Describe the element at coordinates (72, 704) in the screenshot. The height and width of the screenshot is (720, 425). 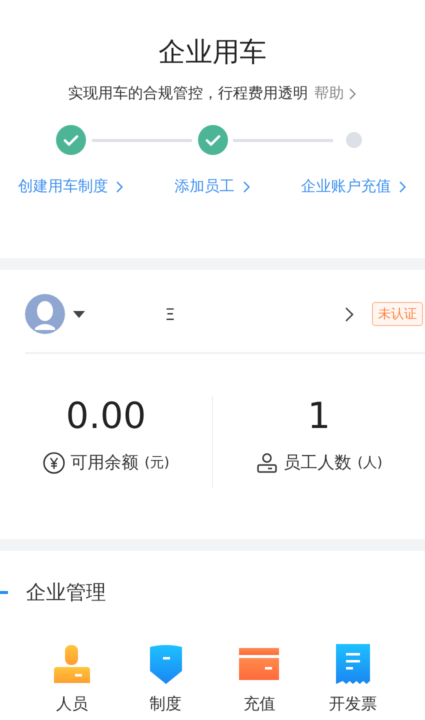
I see `menu-item-label: 人员` at that location.